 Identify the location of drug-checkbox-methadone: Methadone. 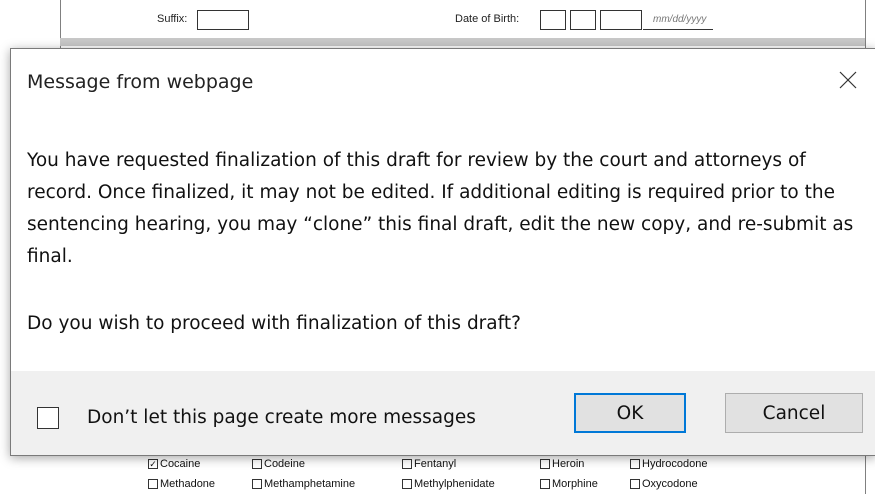
(181, 484).